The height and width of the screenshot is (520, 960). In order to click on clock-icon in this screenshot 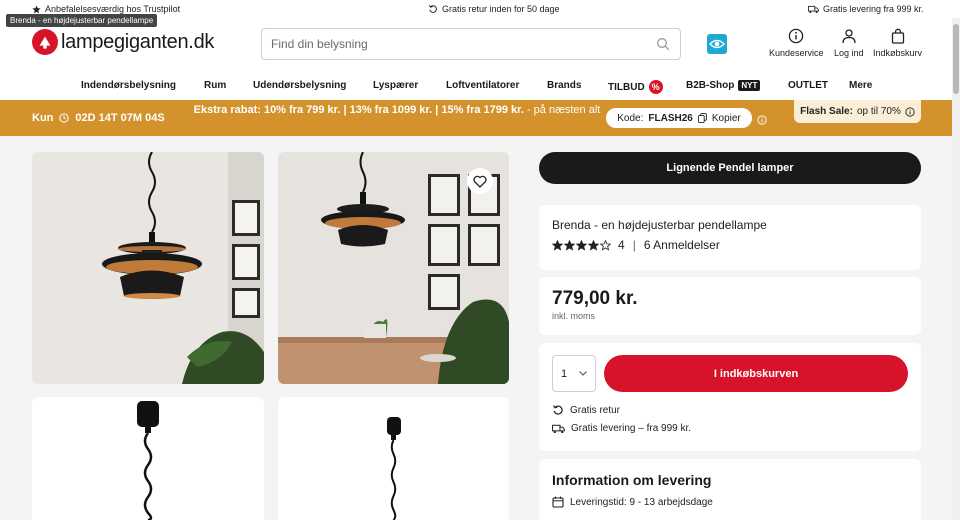, I will do `click(64, 118)`.